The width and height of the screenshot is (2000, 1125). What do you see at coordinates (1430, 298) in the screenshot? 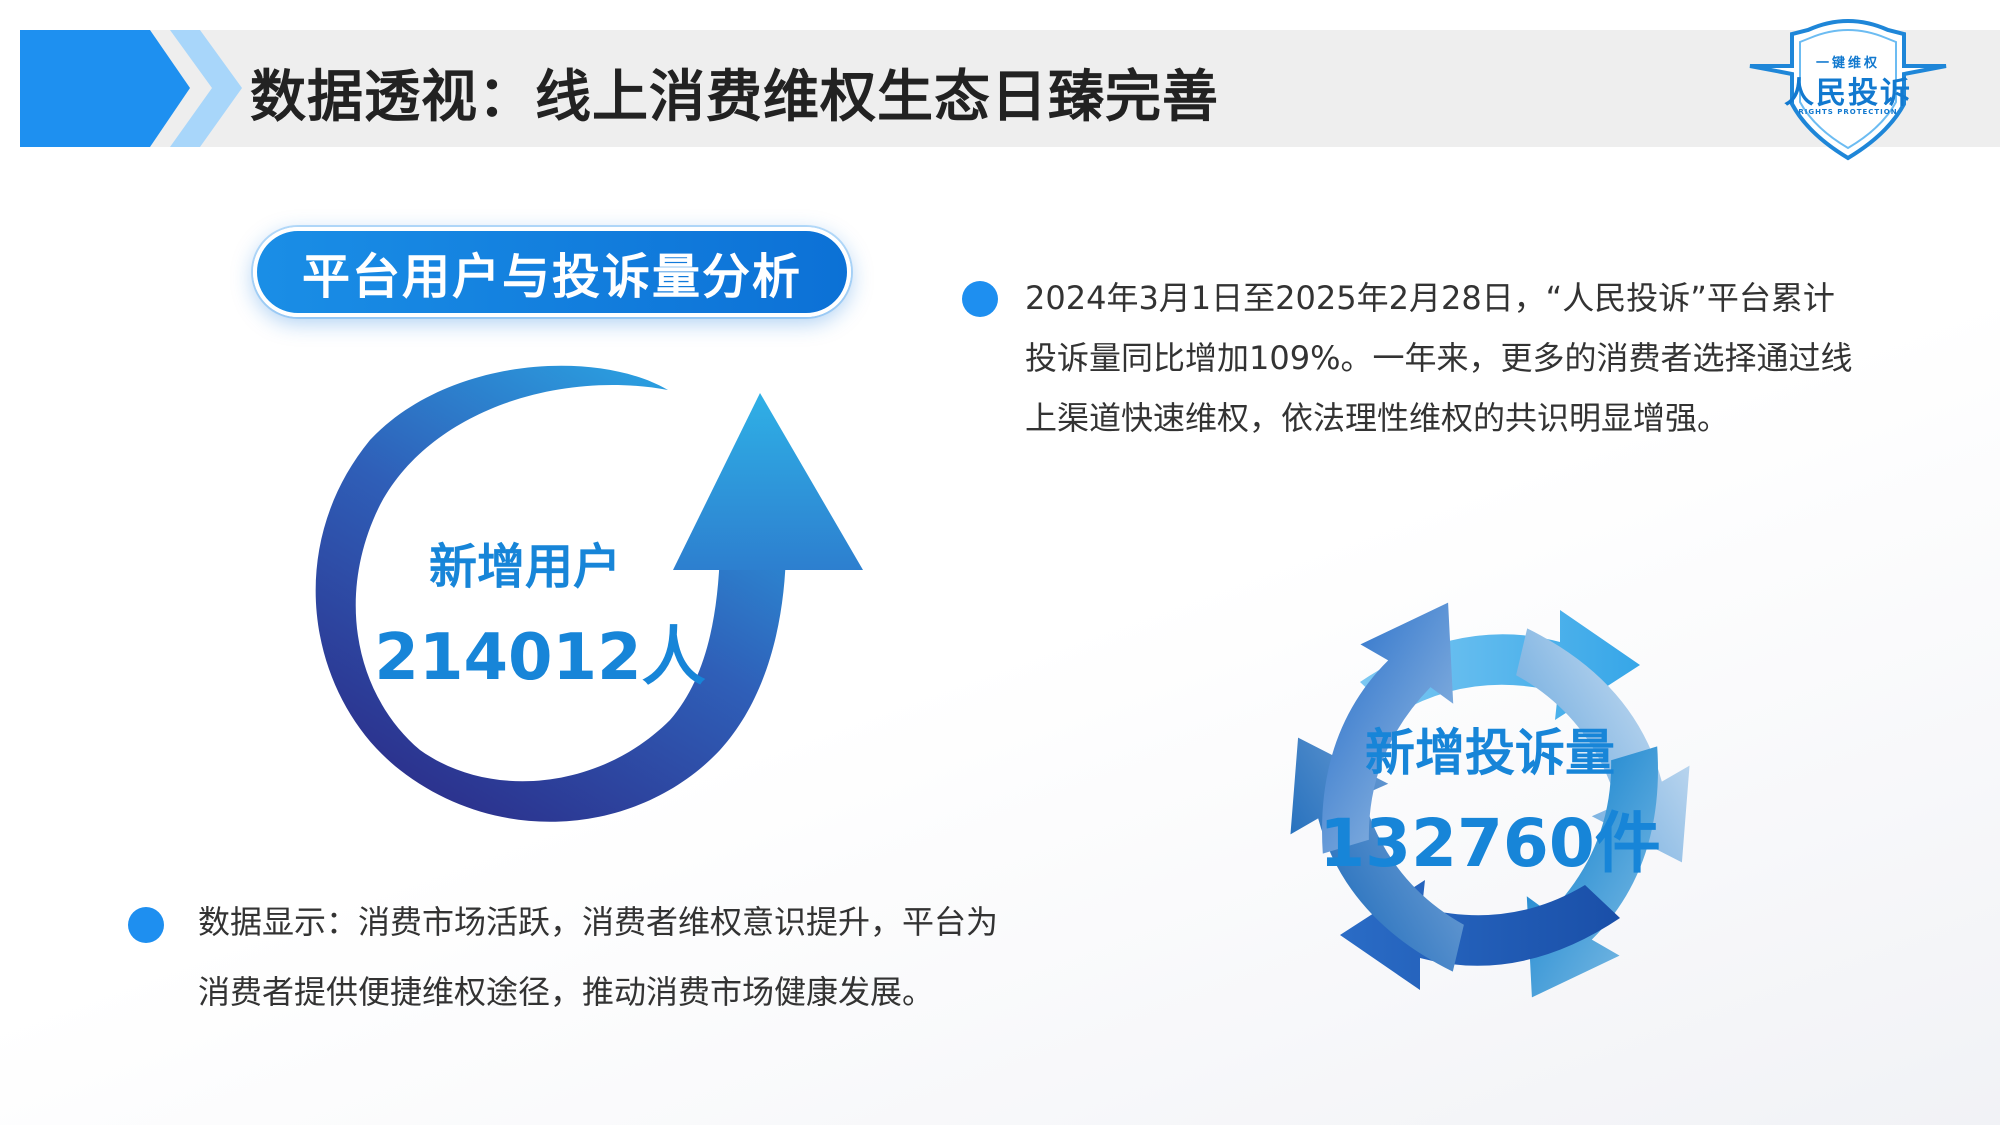
I see `paragraph-top-line-1: 2024年3月1日至2025年2月28日，“人民投诉”平台累计` at bounding box center [1430, 298].